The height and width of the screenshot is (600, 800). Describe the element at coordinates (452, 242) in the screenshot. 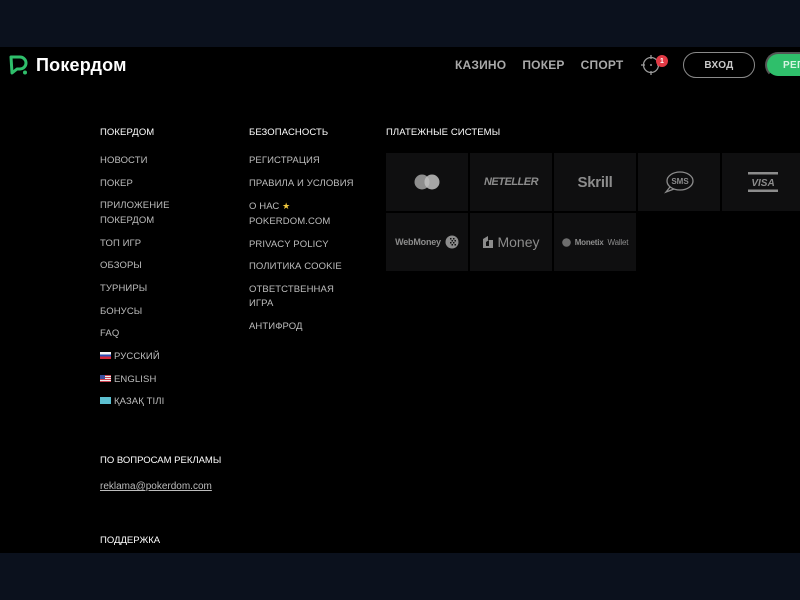

I see `webmoney-globe-icon` at that location.